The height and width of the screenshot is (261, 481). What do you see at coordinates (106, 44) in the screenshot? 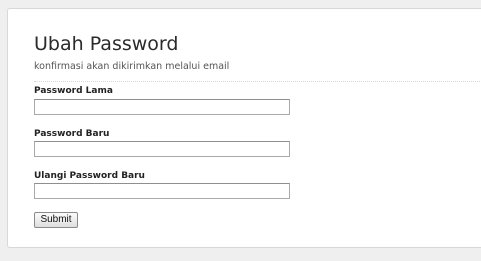
I see `page-title: Ubah Password` at bounding box center [106, 44].